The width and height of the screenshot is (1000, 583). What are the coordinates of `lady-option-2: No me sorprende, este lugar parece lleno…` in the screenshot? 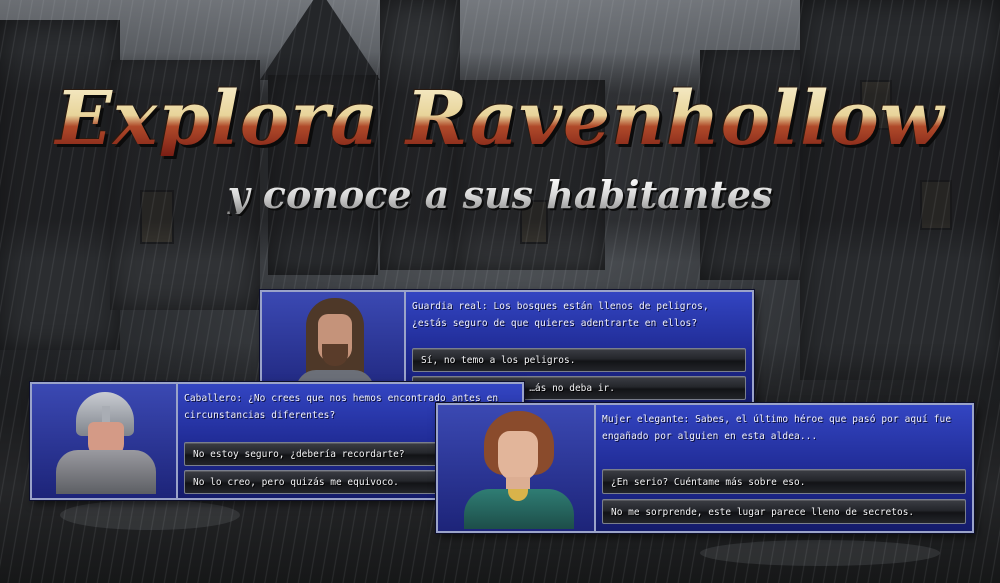 It's located at (784, 511).